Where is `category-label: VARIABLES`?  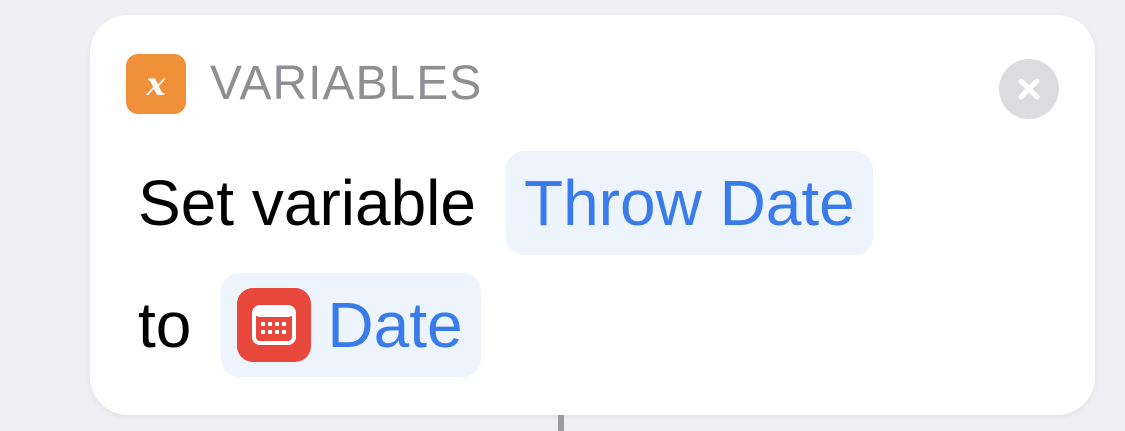 category-label: VARIABLES is located at coordinates (346, 83).